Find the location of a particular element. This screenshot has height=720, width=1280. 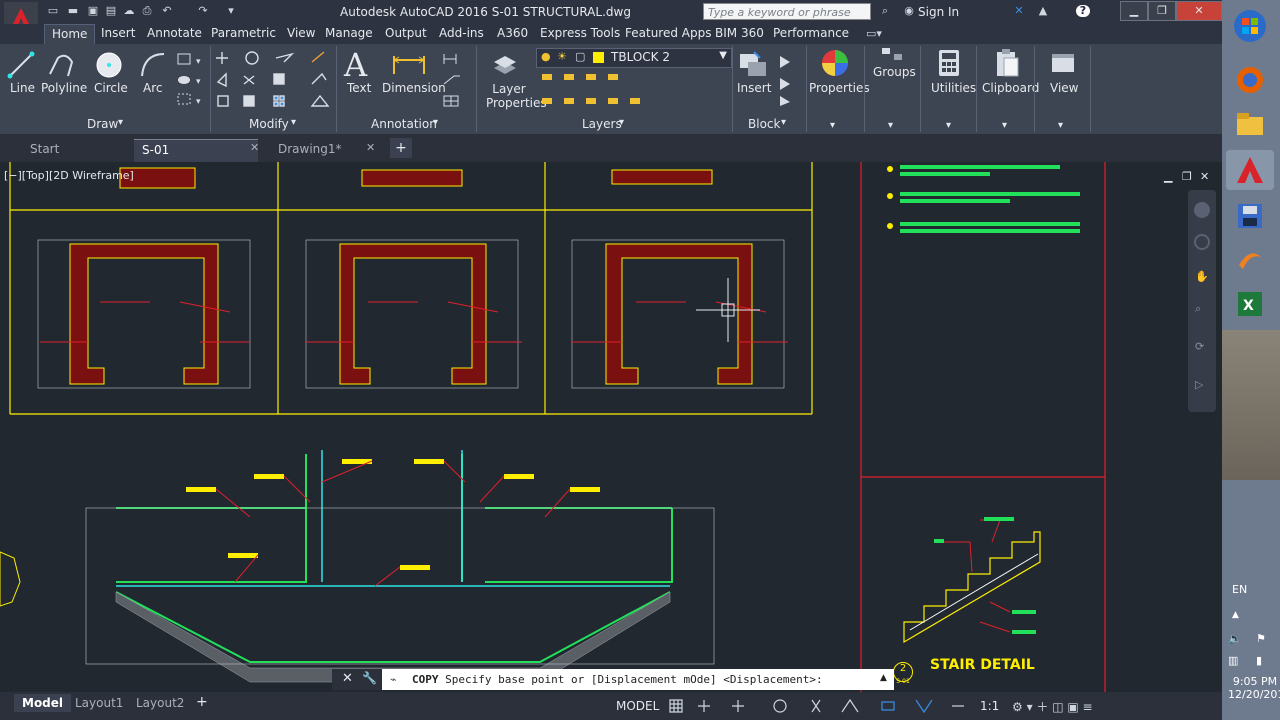

groups-button: Groups is located at coordinates (894, 72).